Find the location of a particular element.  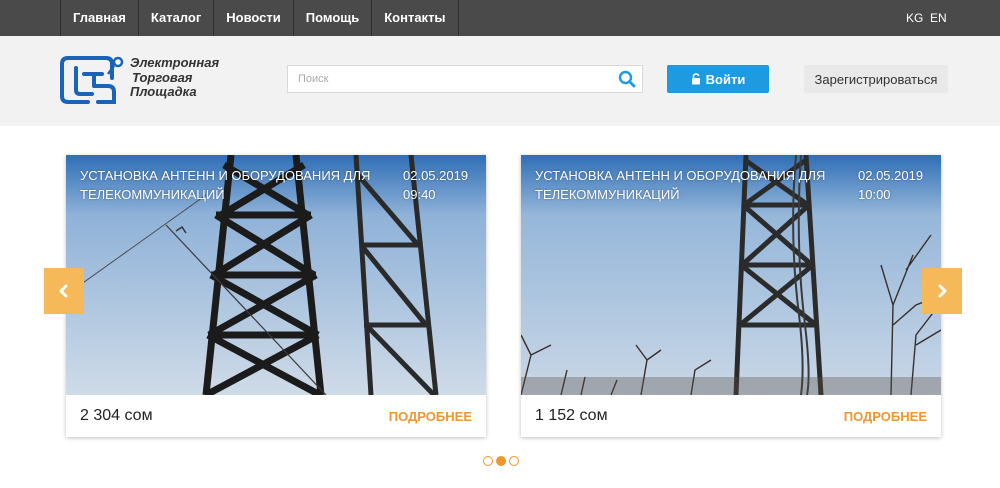

card-1-time: 09:40 is located at coordinates (419, 194).